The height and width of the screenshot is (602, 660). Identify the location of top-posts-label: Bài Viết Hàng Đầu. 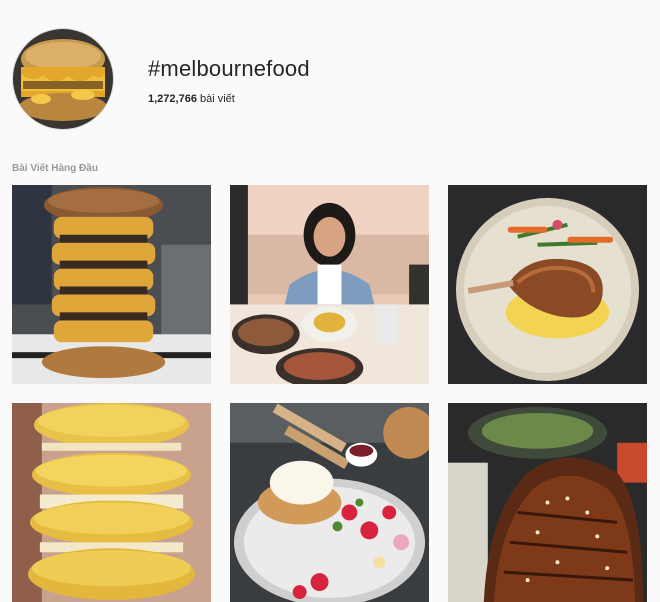
(55, 168).